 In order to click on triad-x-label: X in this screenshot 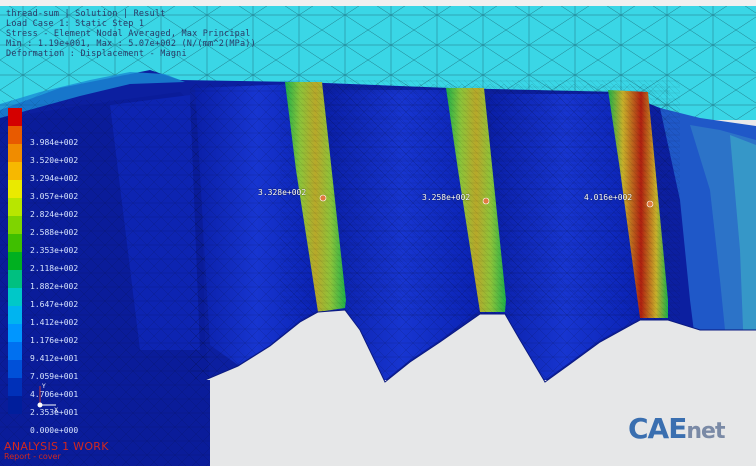, I will do `click(56, 410)`.